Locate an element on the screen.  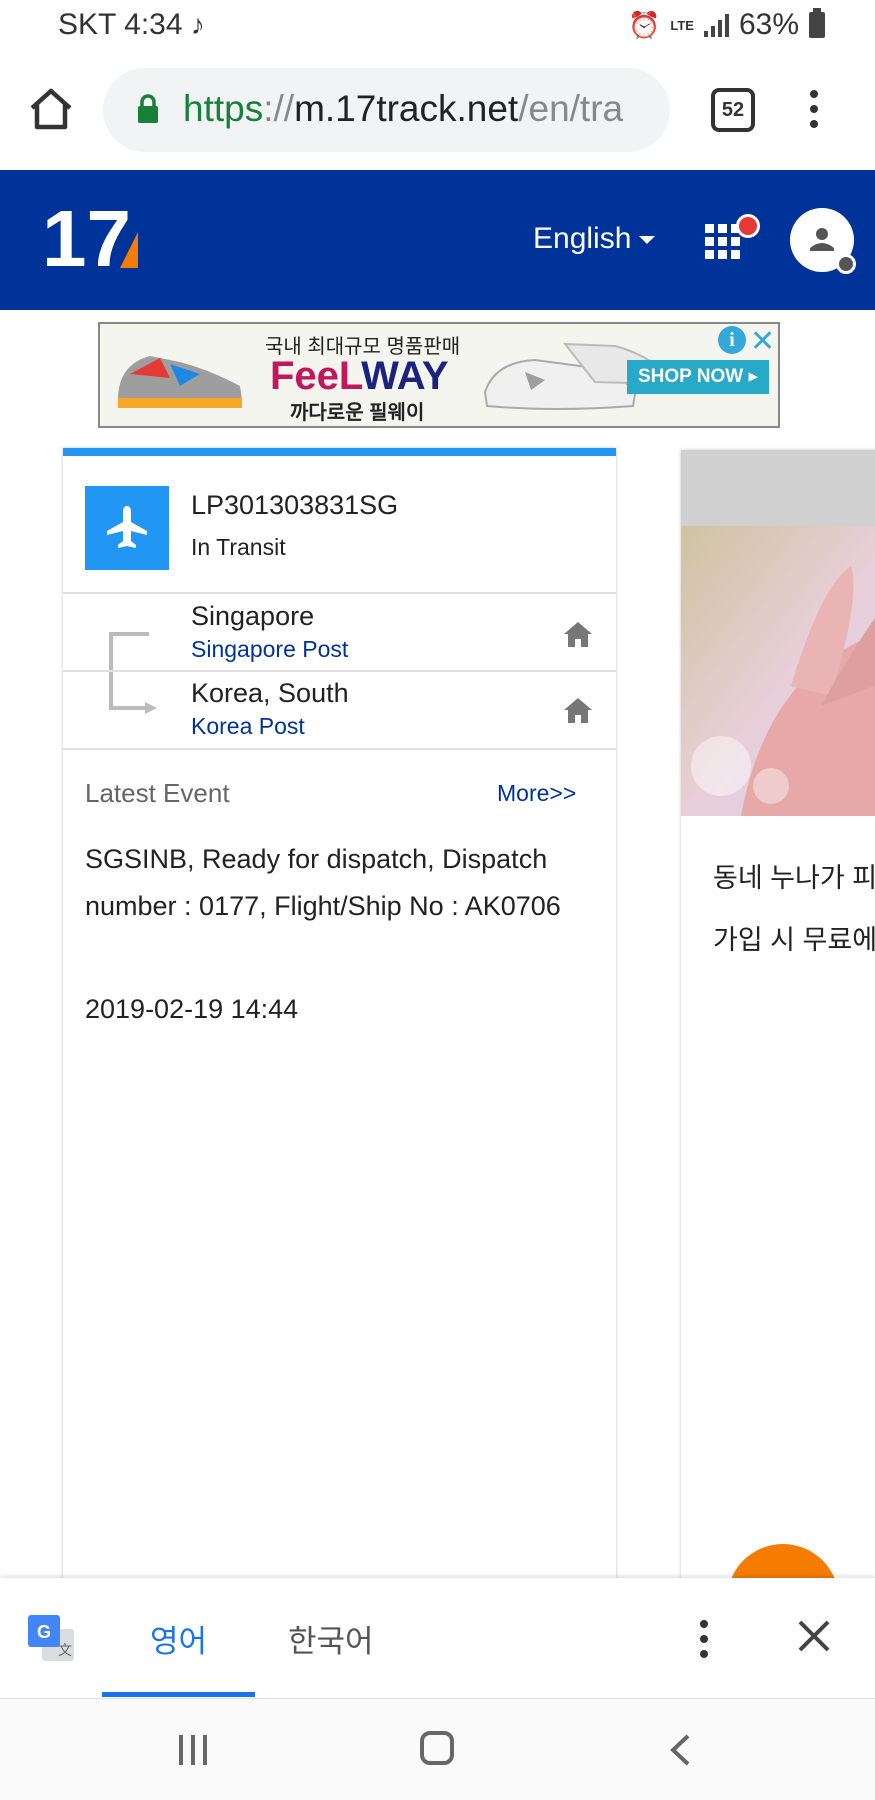
17track-logo: 17 is located at coordinates (92, 238).